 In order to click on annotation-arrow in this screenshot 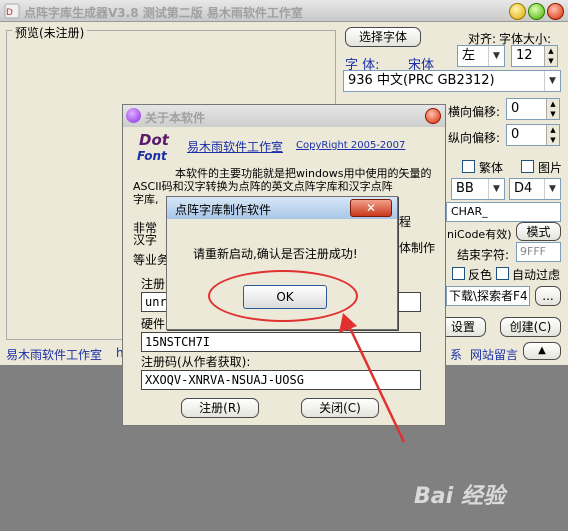, I will do `click(372, 378)`.